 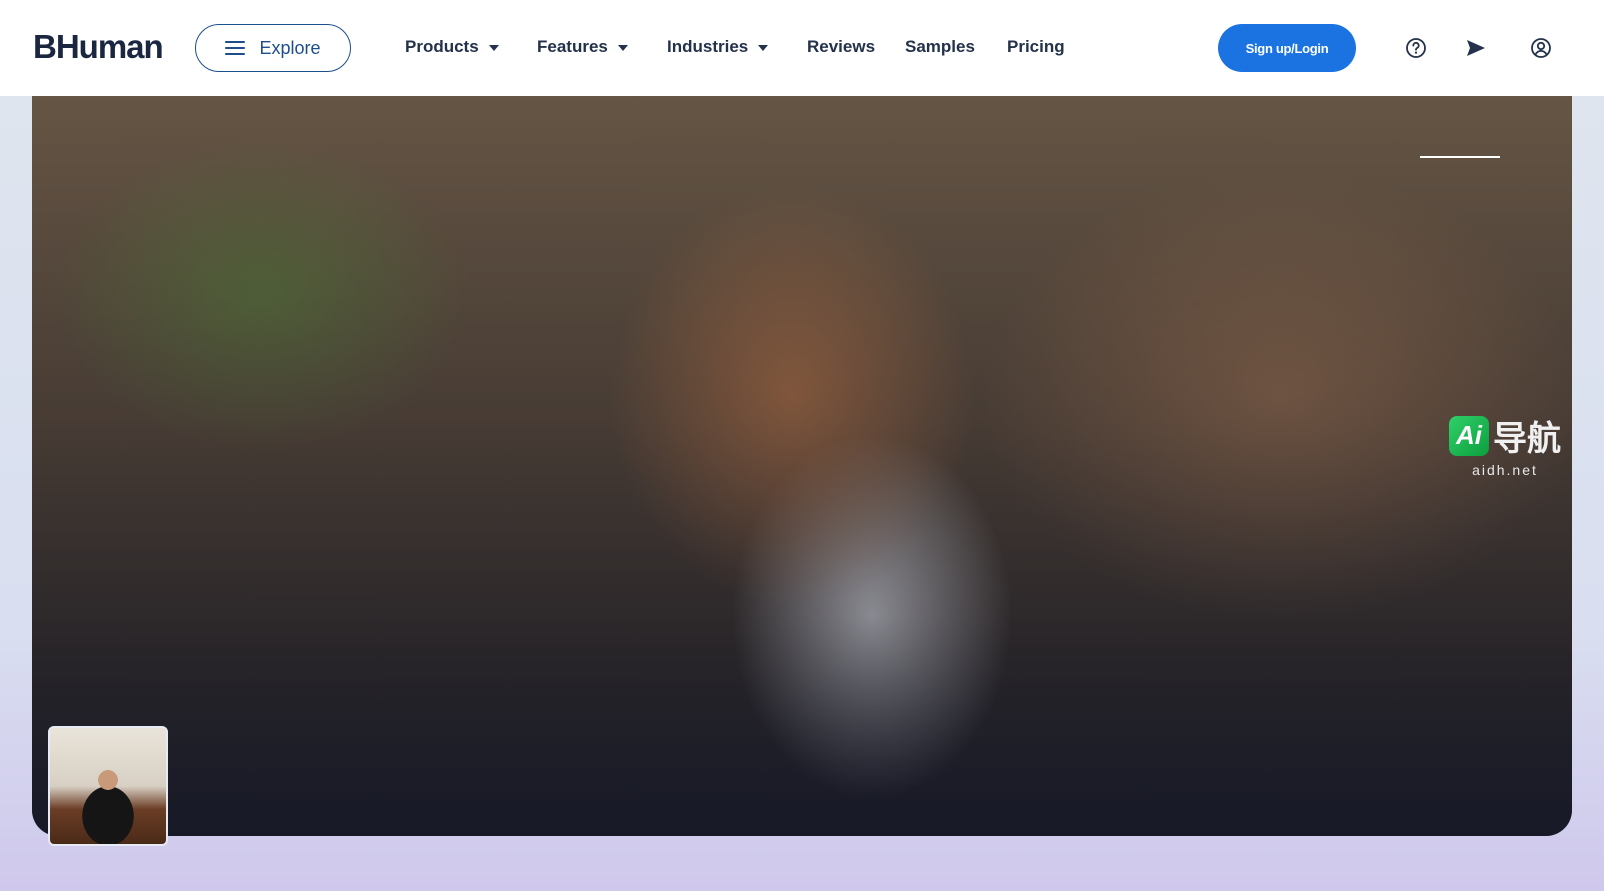 I want to click on signup-login-button: Sign up/Login, so click(x=1287, y=48).